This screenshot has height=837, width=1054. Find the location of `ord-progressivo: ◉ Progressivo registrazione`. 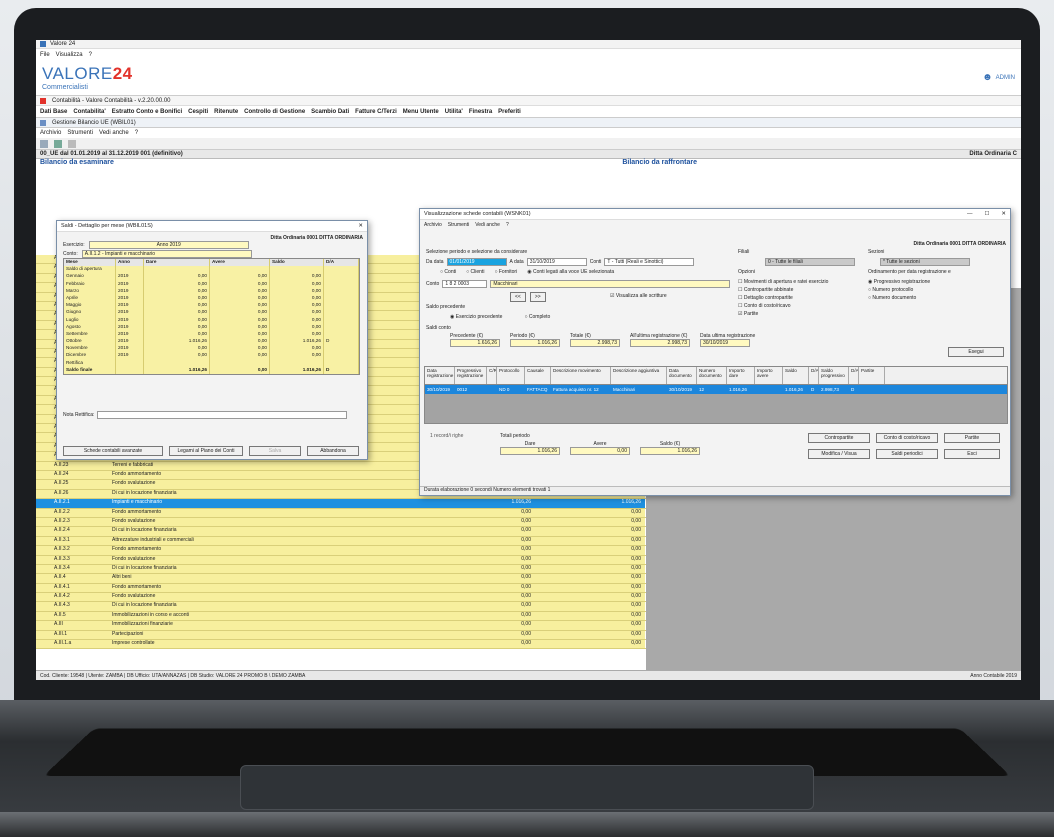

ord-progressivo: ◉ Progressivo registrazione is located at coordinates (899, 282).